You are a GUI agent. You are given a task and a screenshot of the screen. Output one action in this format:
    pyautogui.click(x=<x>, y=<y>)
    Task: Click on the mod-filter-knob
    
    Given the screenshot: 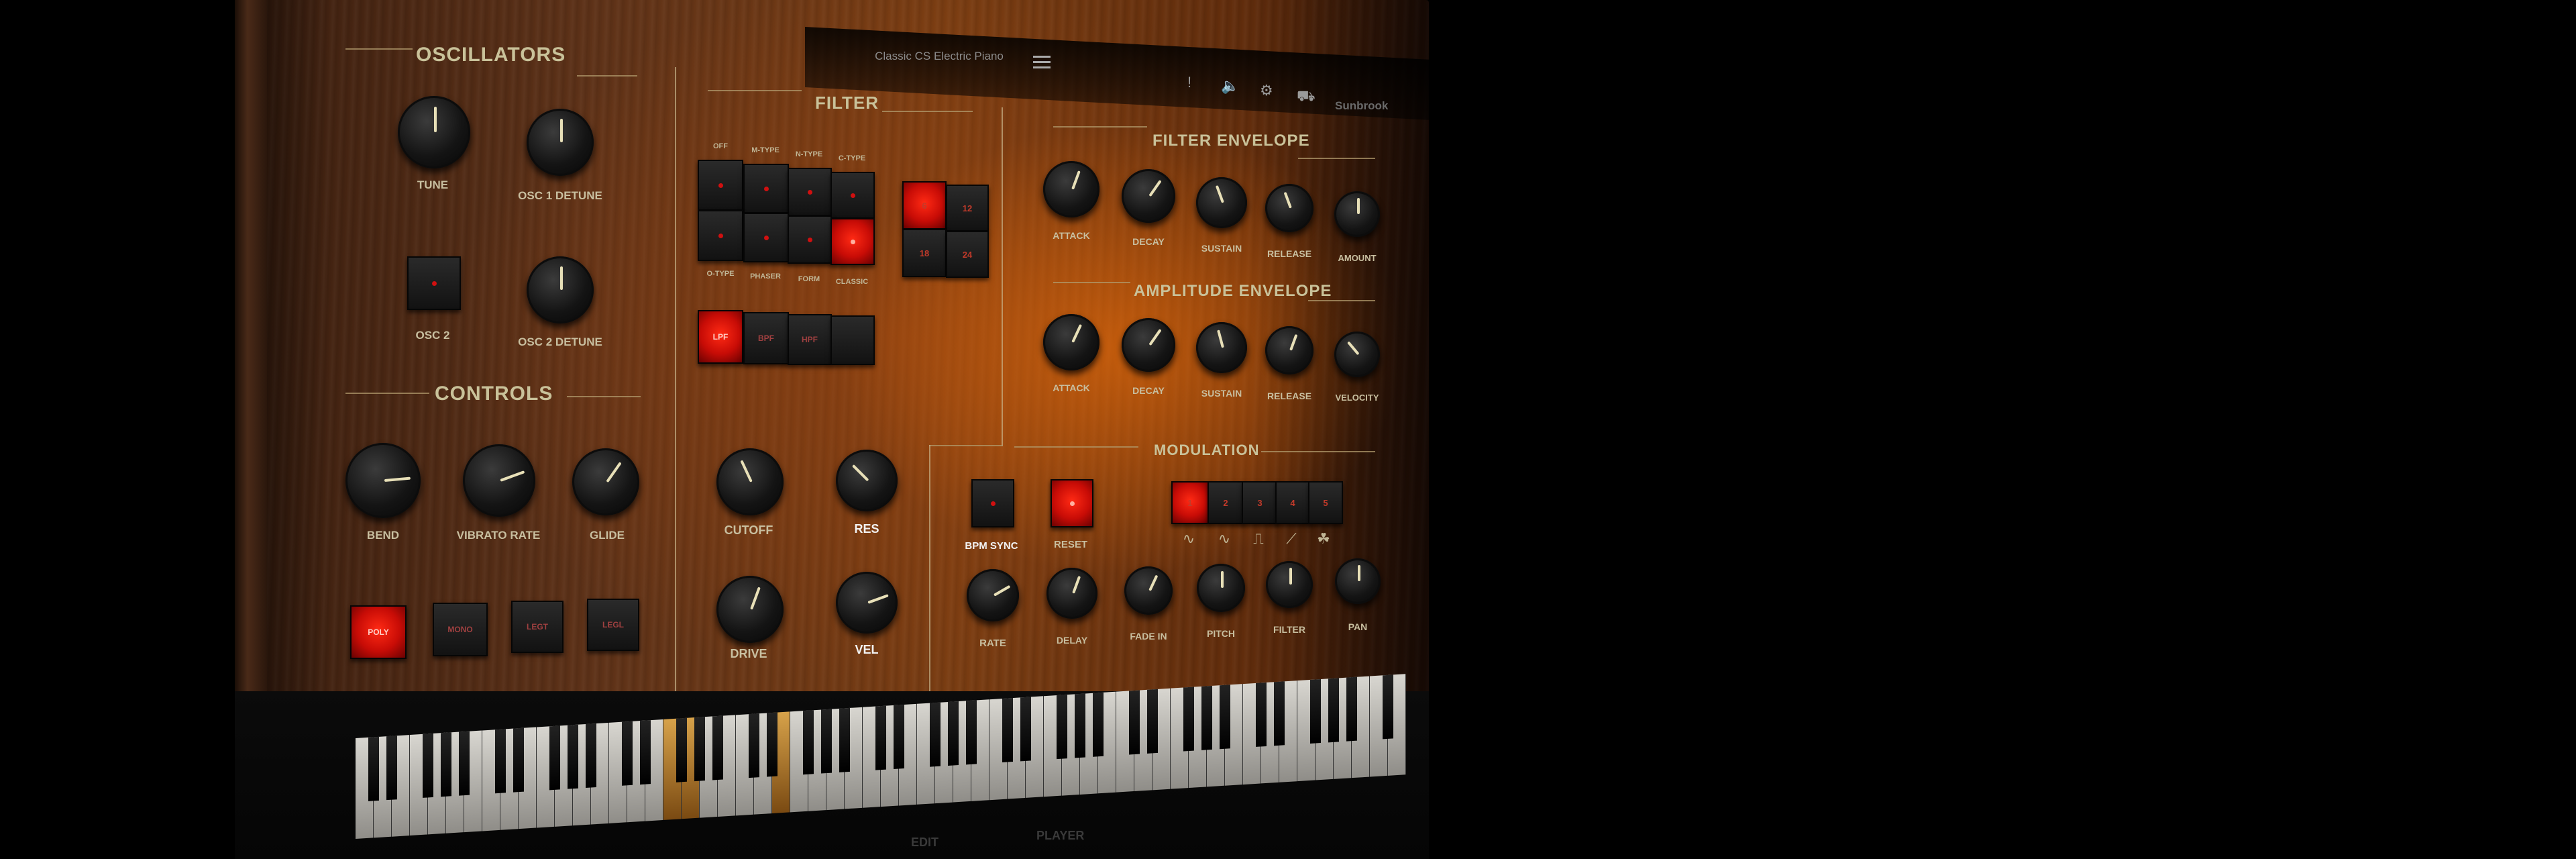 What is the action you would take?
    pyautogui.click(x=1289, y=585)
    